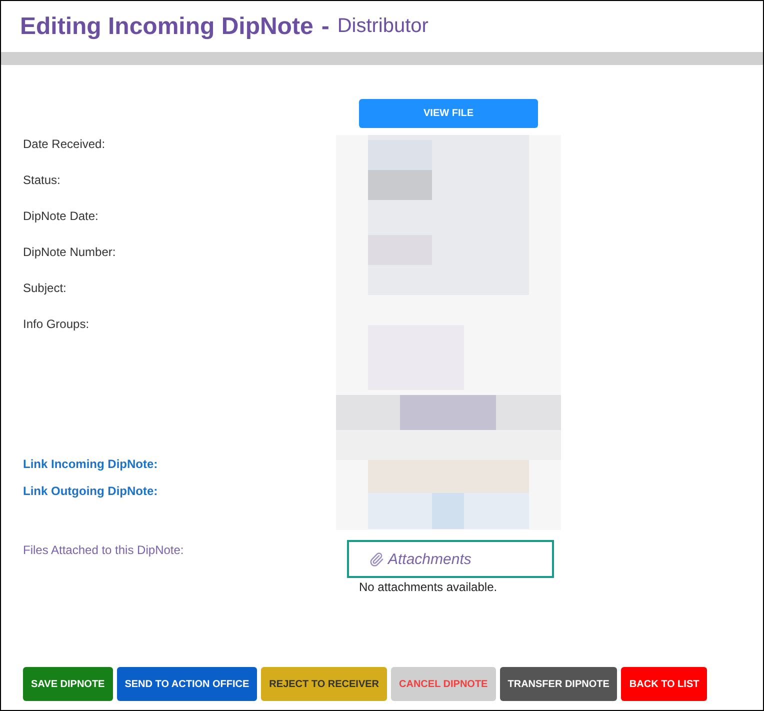 This screenshot has width=764, height=711. I want to click on field-label: DipNote Date:, so click(61, 216).